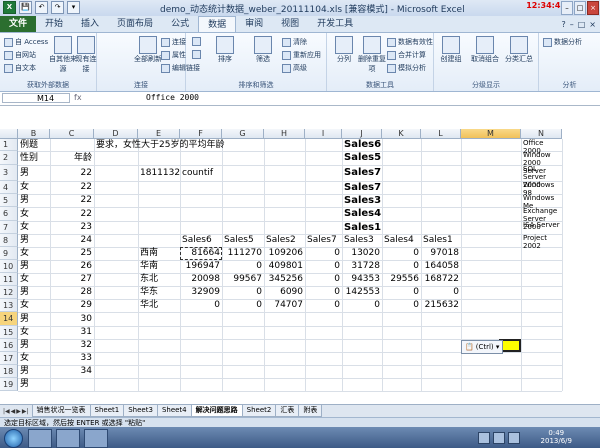 This screenshot has height=448, width=600. What do you see at coordinates (72, 227) in the screenshot?
I see `cell-age: 23` at bounding box center [72, 227].